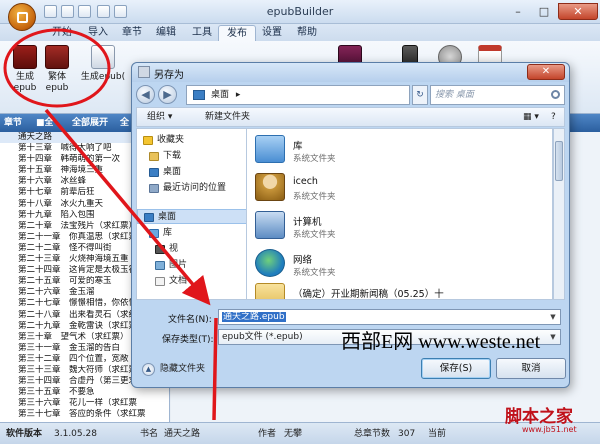 The width and height of the screenshot is (600, 444). I want to click on address-bar: 桌面 ▸, so click(298, 95).